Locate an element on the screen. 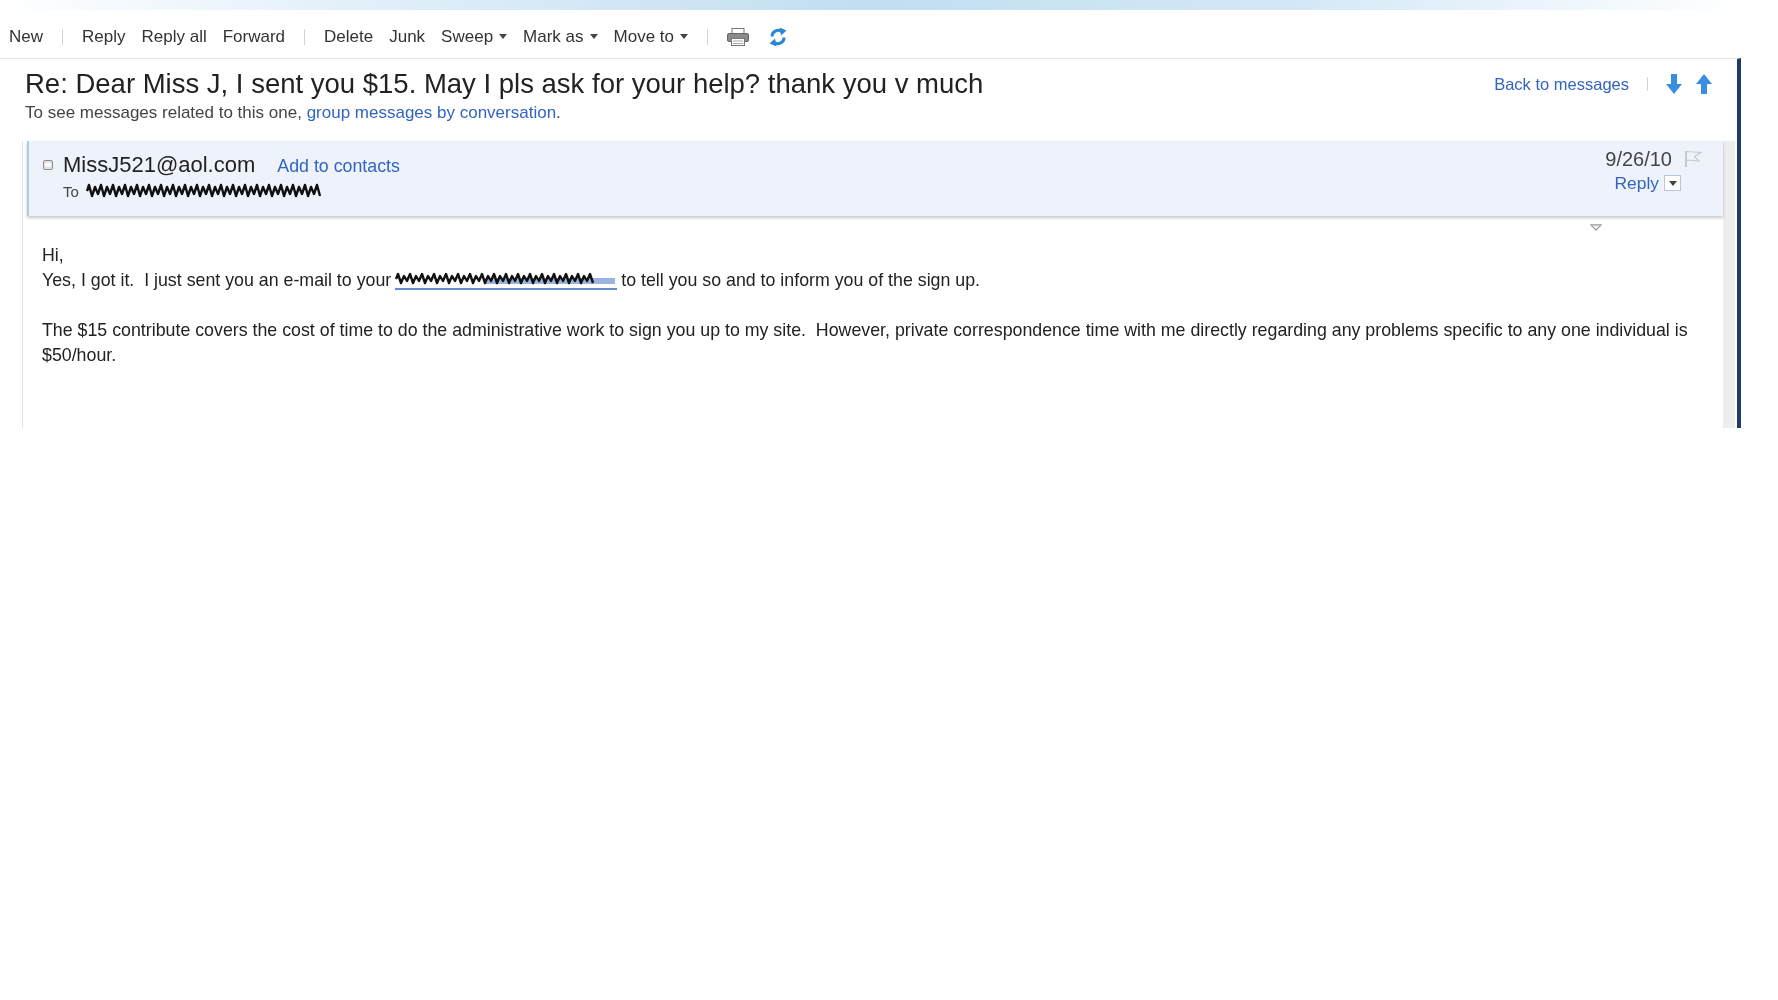  message-date: 9/26/10 is located at coordinates (1638, 159).